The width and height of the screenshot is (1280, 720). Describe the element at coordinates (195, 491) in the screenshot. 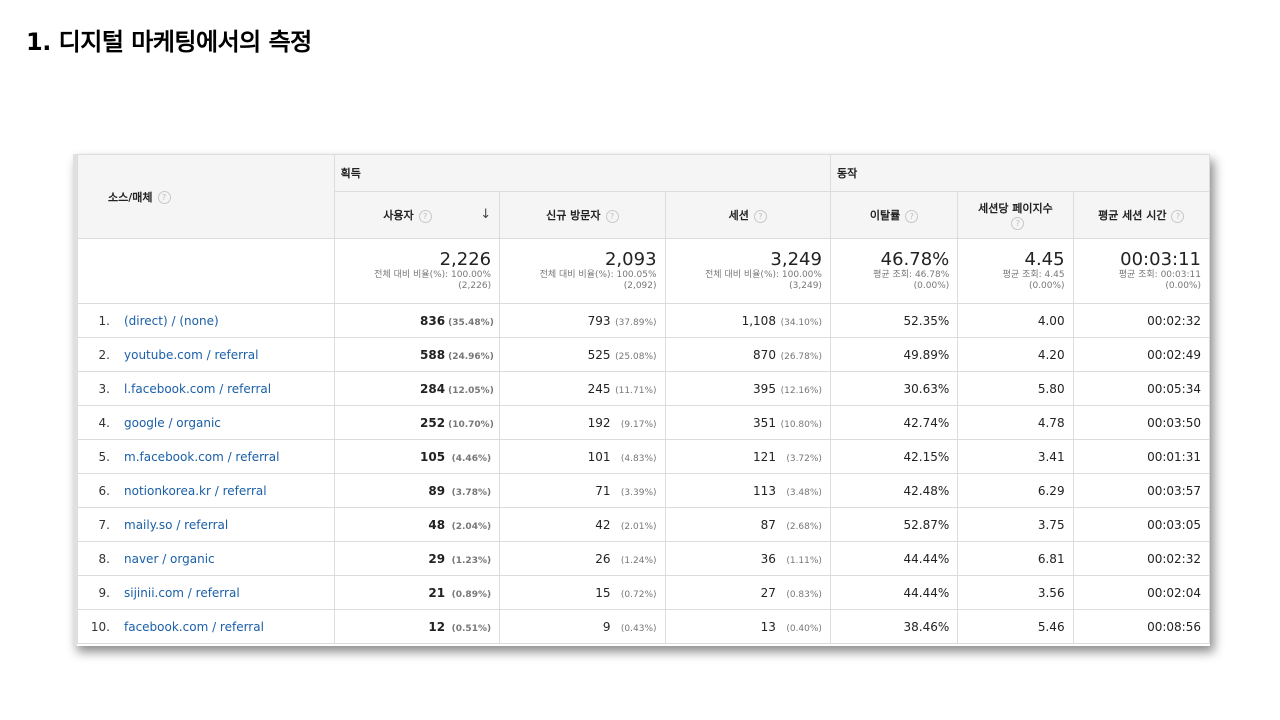

I see `source-medium-link: notionkorea.kr / referral` at that location.